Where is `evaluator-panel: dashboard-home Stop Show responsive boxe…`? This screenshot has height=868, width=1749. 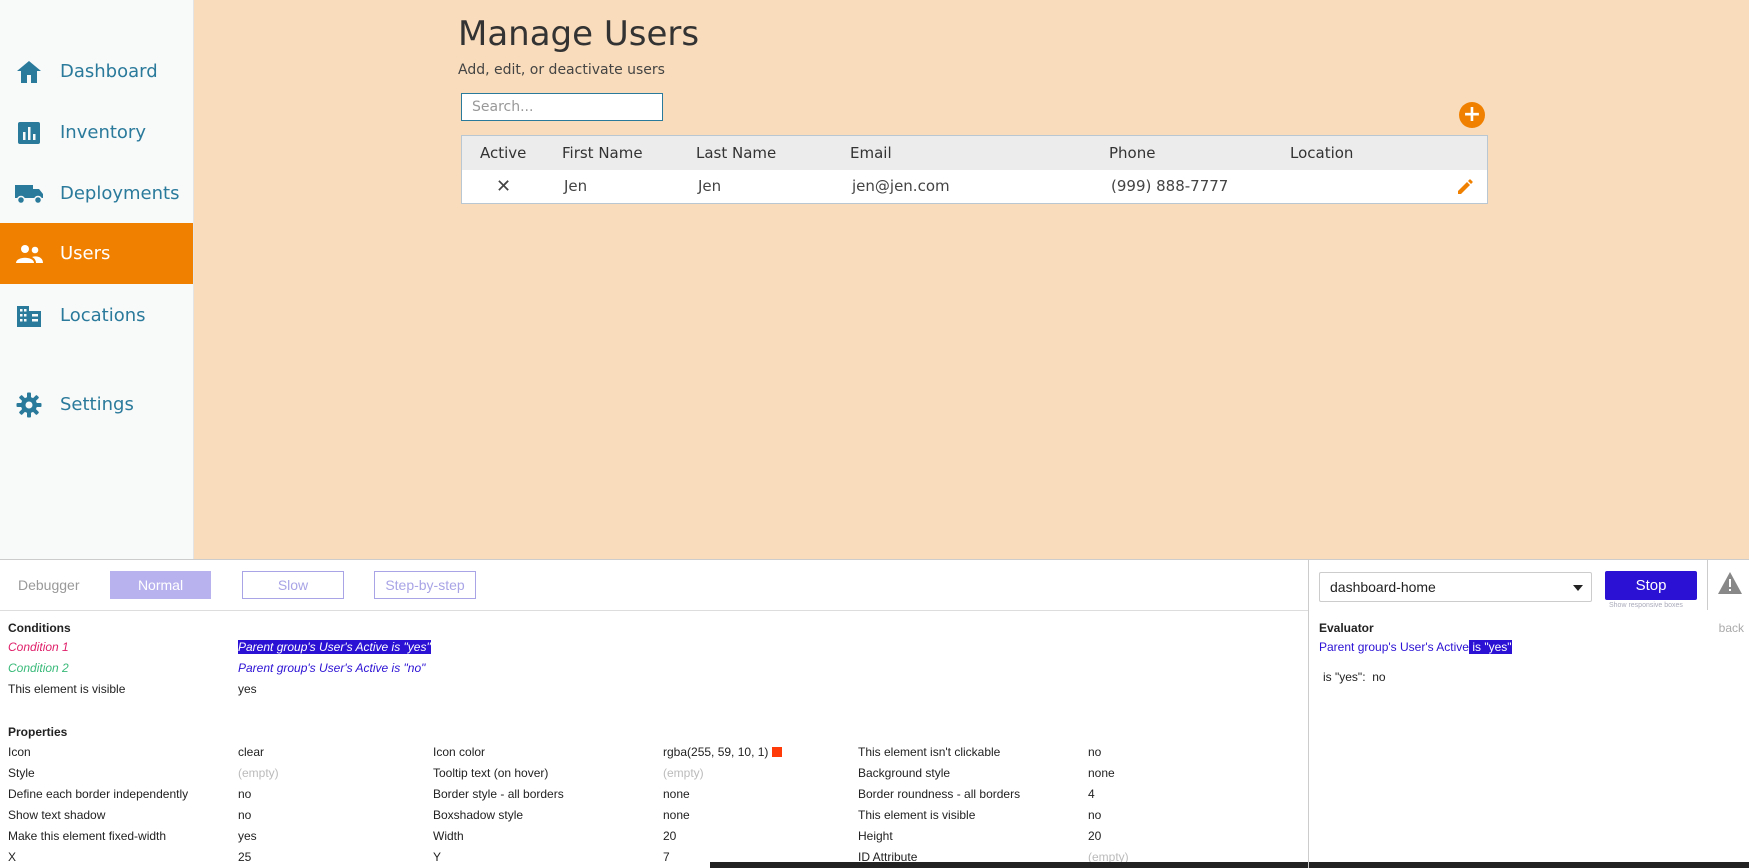
evaluator-panel: dashboard-home Stop Show responsive boxe… is located at coordinates (1528, 714).